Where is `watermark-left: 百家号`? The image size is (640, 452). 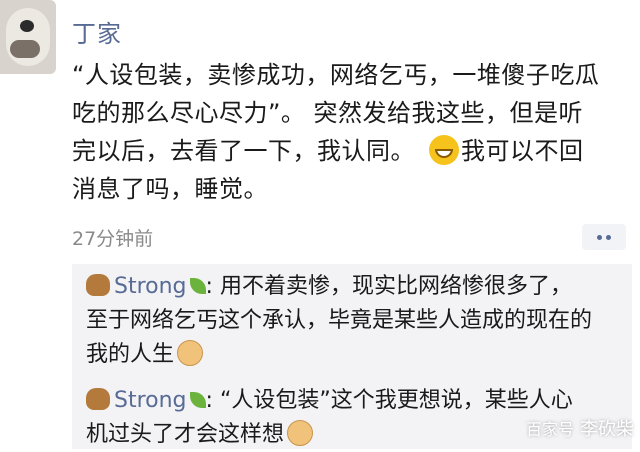 watermark-left: 百家号 is located at coordinates (549, 429).